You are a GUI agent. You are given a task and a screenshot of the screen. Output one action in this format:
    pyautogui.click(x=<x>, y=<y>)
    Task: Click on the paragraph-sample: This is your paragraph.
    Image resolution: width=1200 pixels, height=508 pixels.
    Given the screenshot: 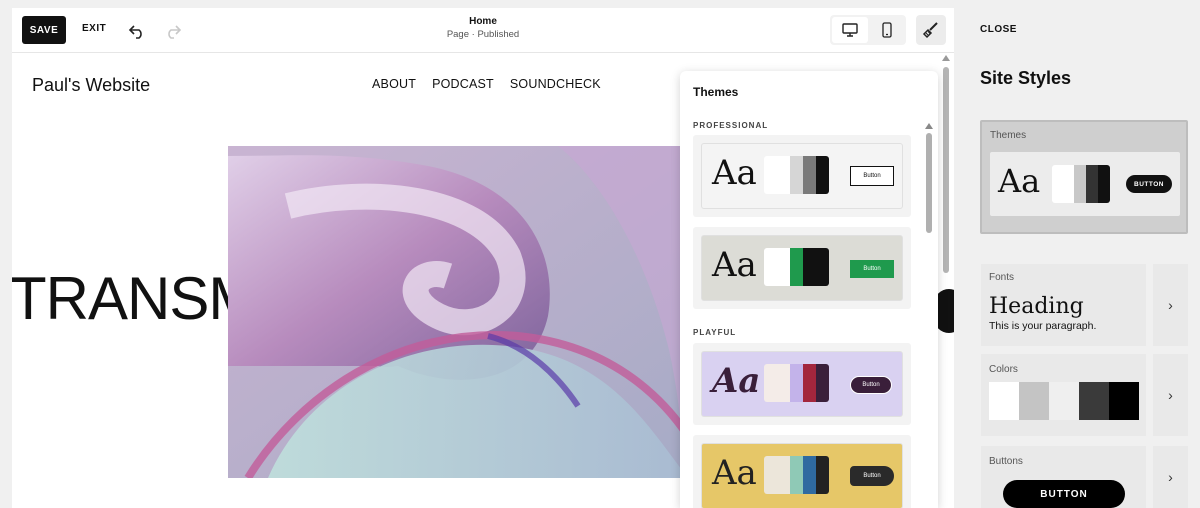 What is the action you would take?
    pyautogui.click(x=1043, y=326)
    